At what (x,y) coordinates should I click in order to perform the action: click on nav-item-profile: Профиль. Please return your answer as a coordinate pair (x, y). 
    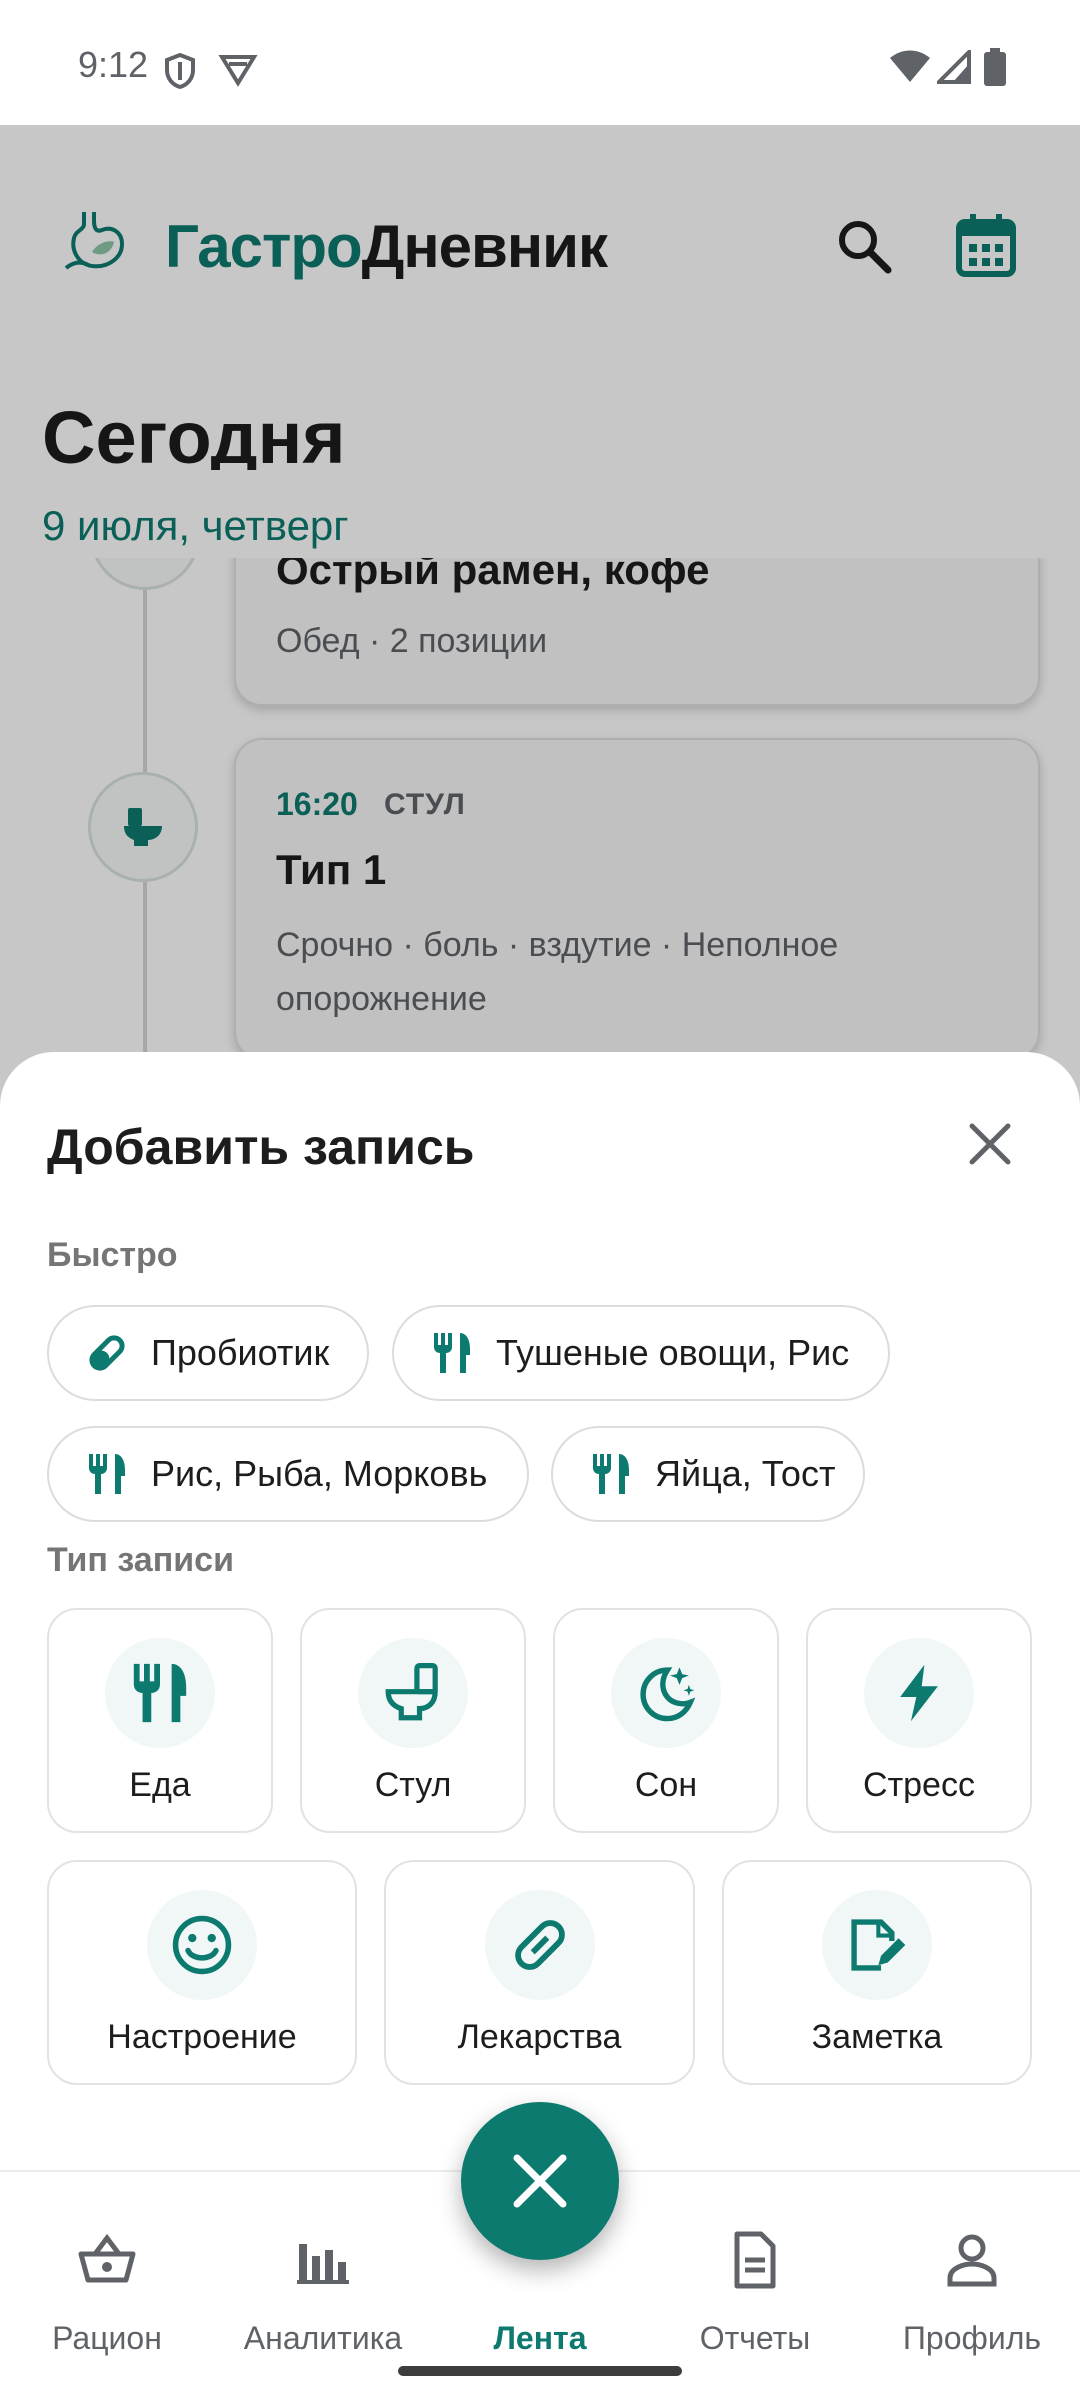
    Looking at the image, I should click on (972, 2293).